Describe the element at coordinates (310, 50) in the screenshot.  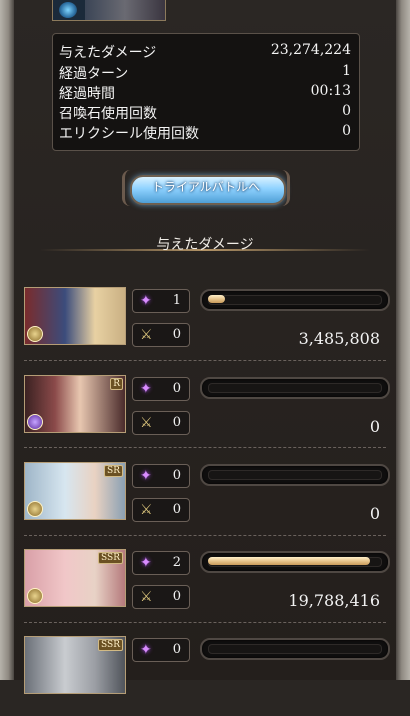
I see `stat-value: 23,274,224` at that location.